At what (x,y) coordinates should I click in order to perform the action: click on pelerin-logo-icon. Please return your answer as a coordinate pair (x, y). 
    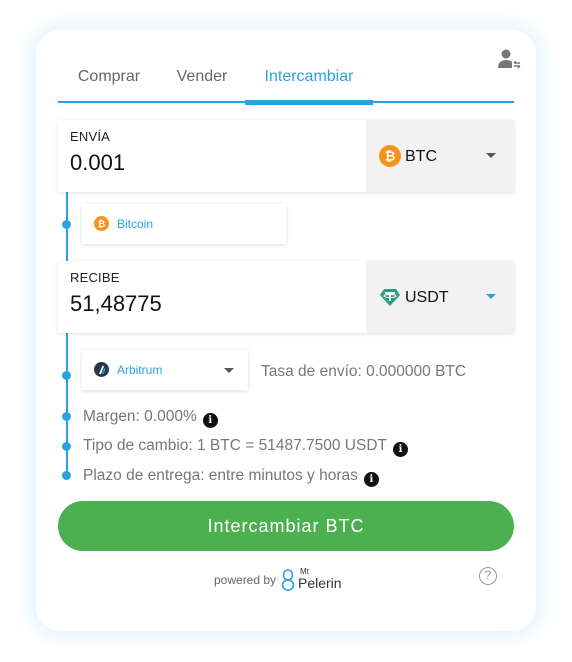
    Looking at the image, I should click on (288, 580).